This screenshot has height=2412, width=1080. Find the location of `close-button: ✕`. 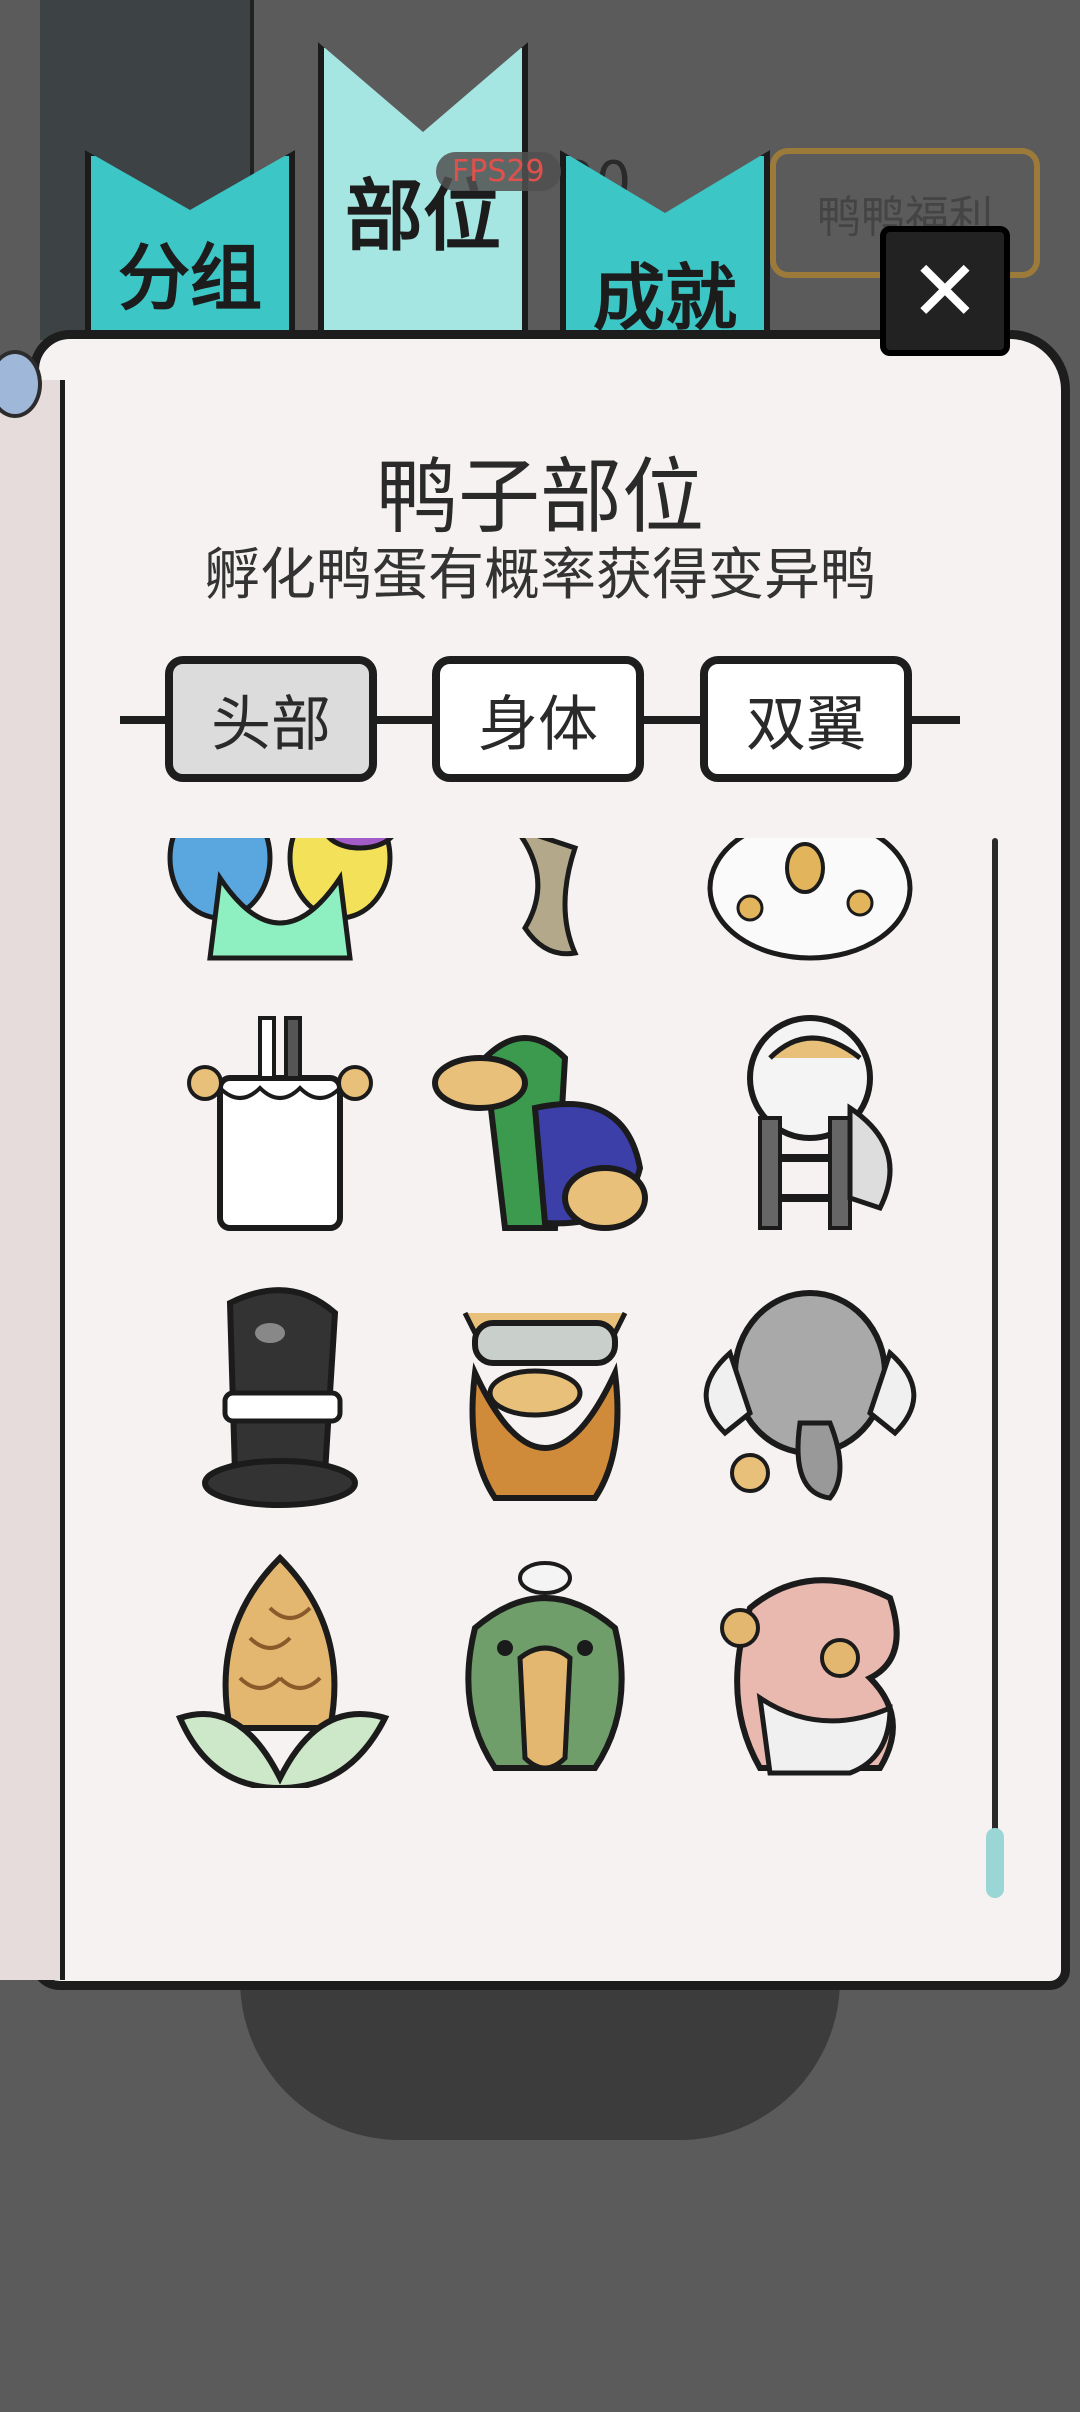

close-button: ✕ is located at coordinates (945, 291).